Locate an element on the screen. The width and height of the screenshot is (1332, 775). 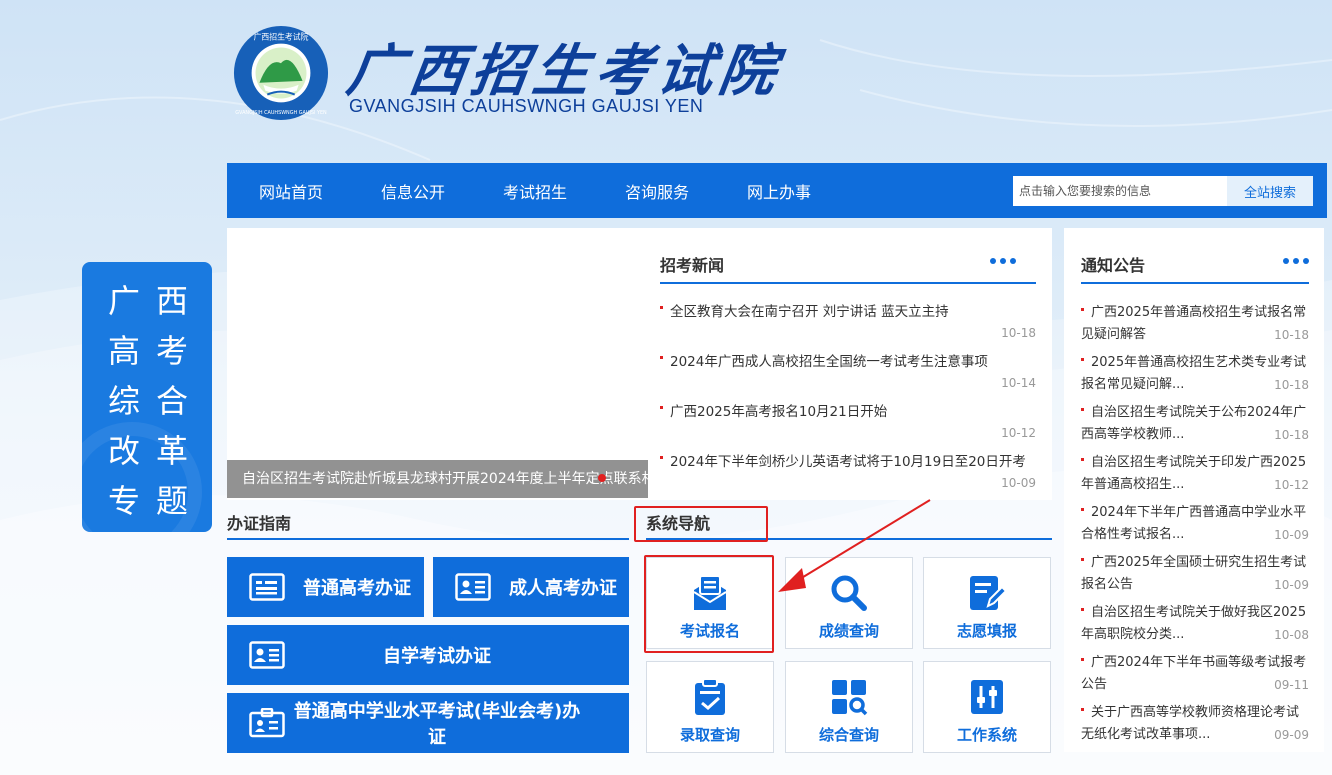
tile-label: 志愿填报 is located at coordinates (986, 631).